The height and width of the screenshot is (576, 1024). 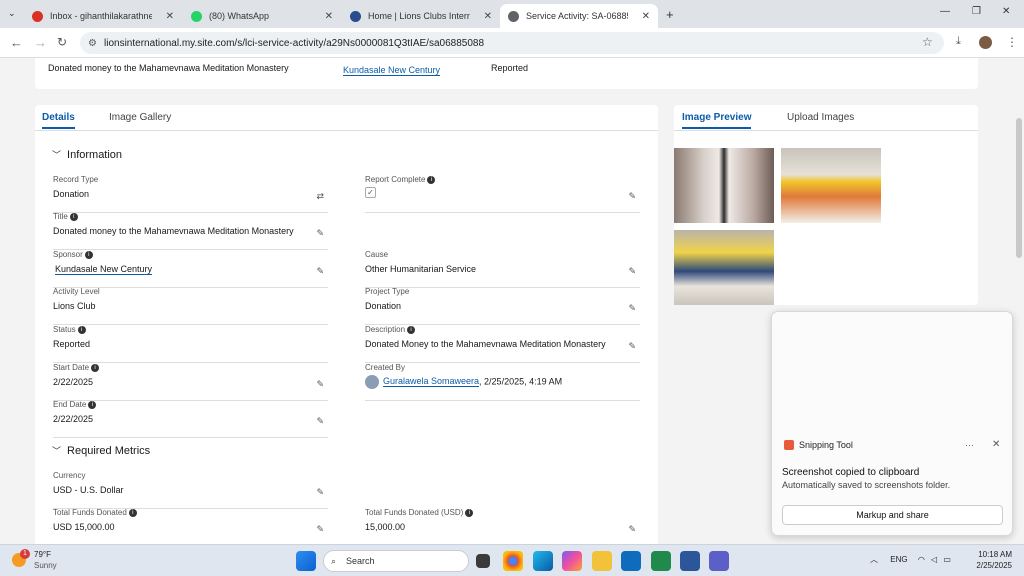 What do you see at coordinates (820, 117) in the screenshot?
I see `tab-upload-images: Upload Images` at bounding box center [820, 117].